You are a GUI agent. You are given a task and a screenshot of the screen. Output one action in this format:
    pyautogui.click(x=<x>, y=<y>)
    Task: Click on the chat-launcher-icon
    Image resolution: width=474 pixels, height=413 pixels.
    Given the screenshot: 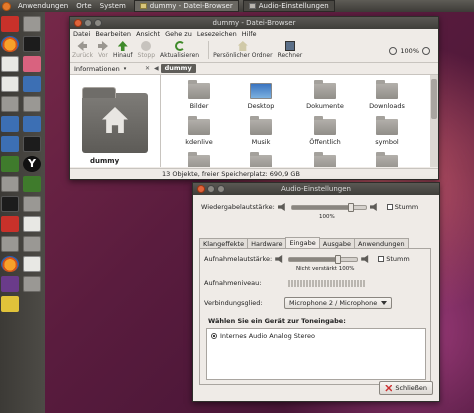 What is the action you would take?
    pyautogui.click(x=10, y=184)
    